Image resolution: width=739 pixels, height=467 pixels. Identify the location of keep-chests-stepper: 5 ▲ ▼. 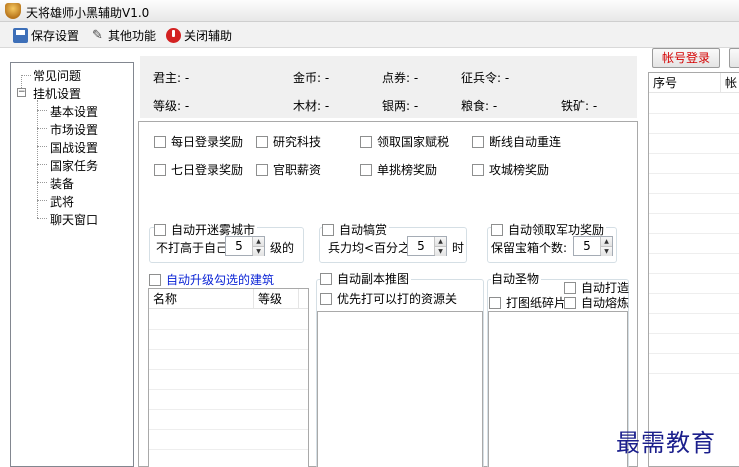
(593, 246).